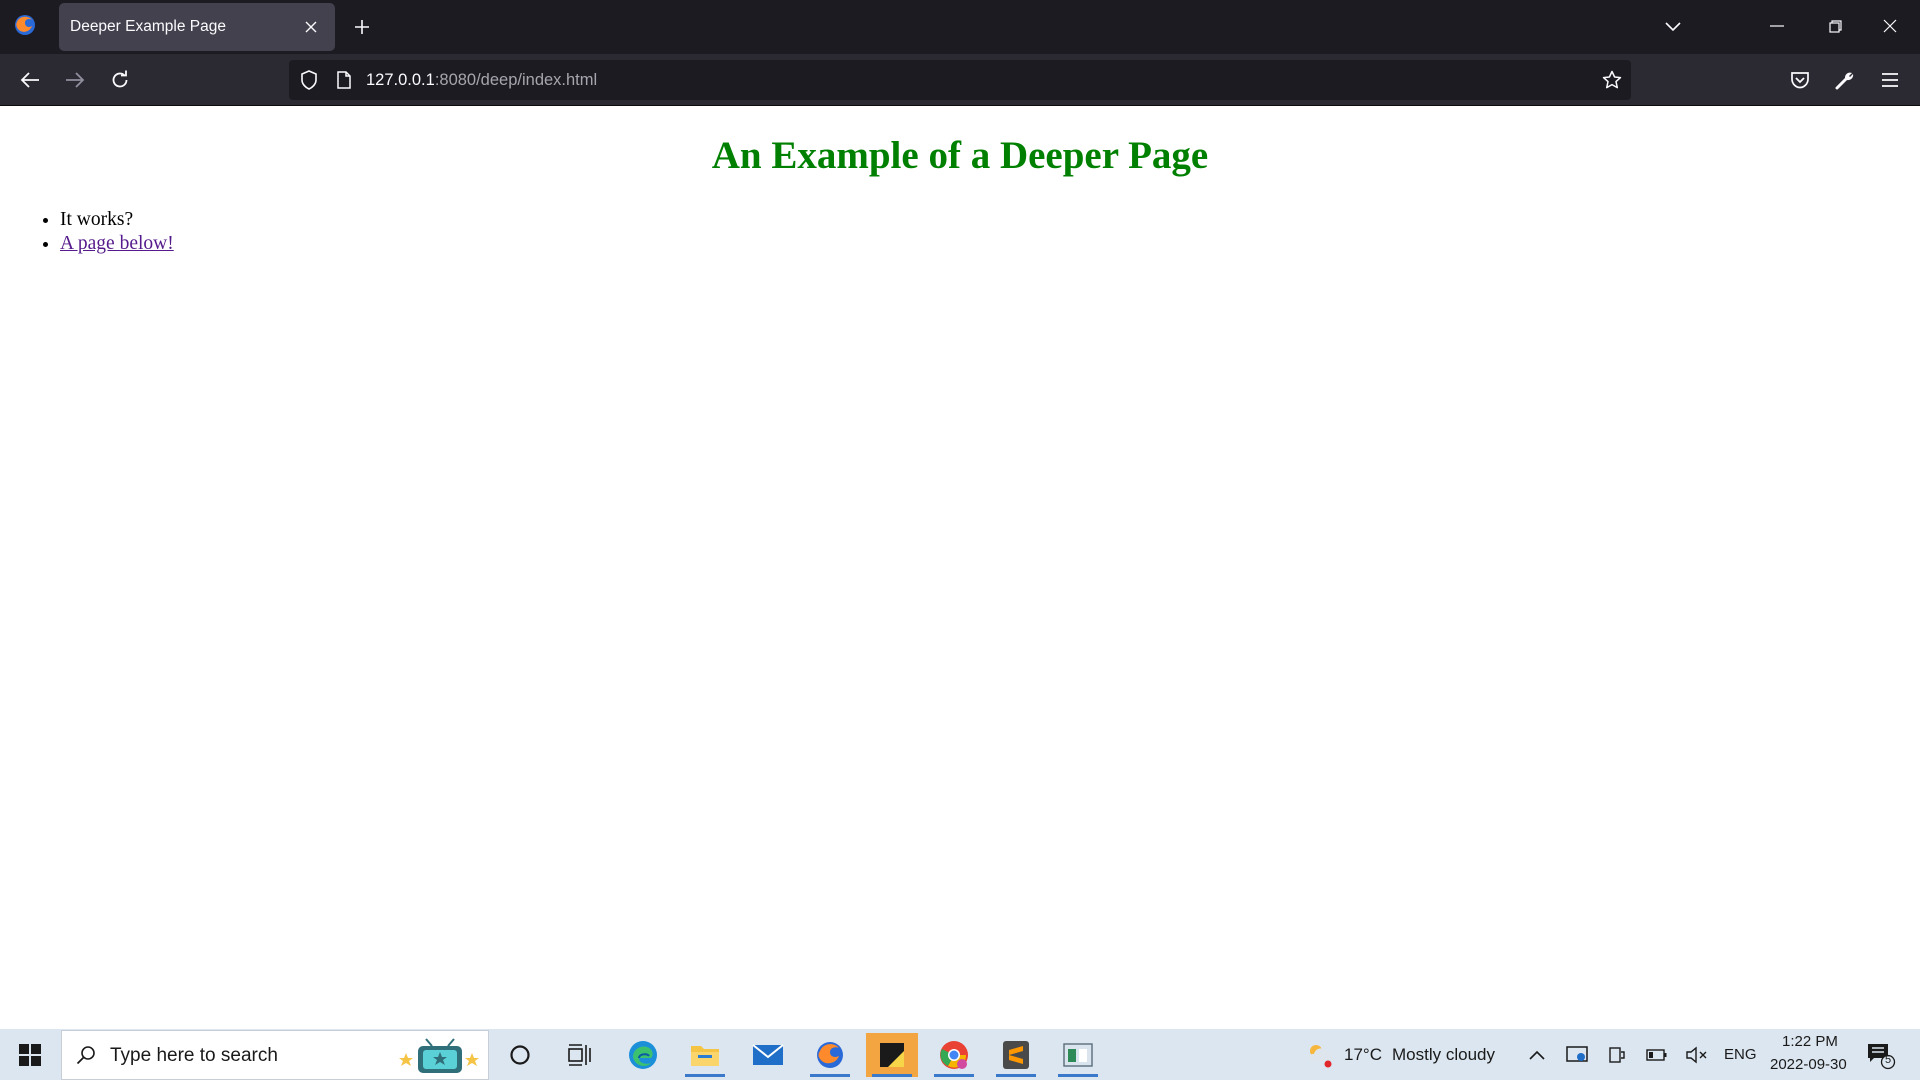 The image size is (1920, 1080). Describe the element at coordinates (1078, 1055) in the screenshot. I see `app-window-icon` at that location.